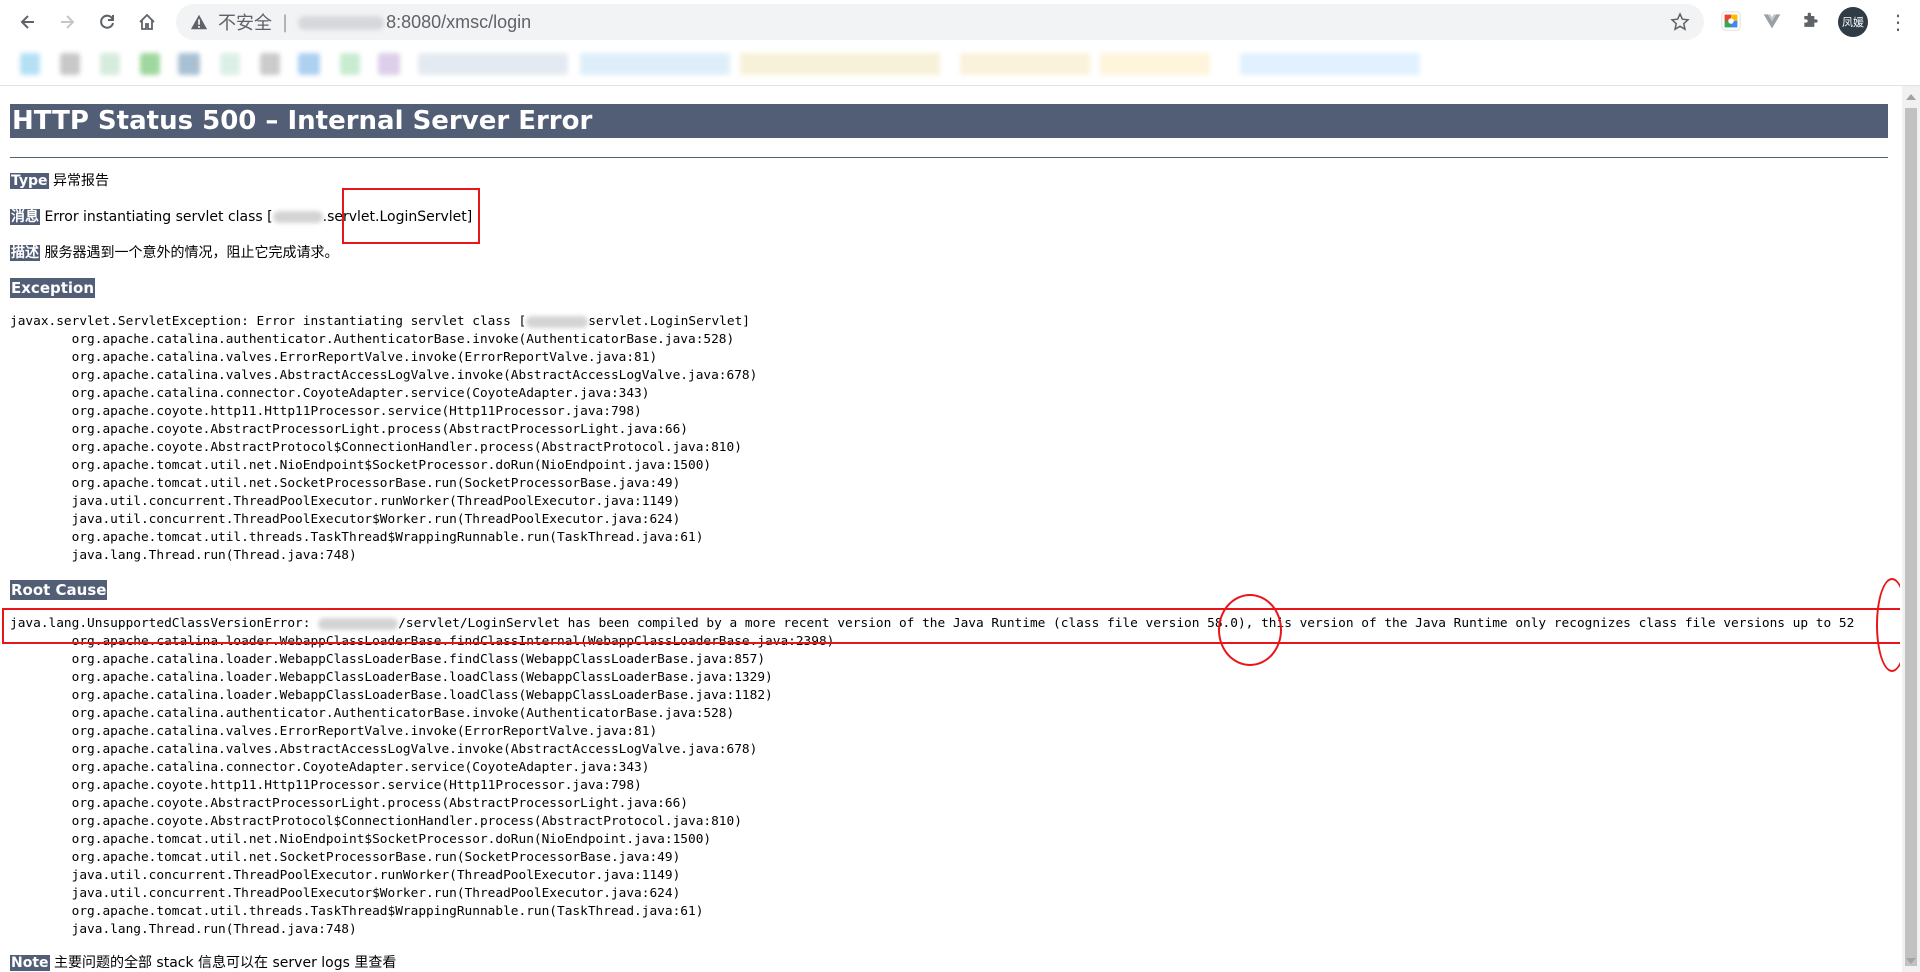  Describe the element at coordinates (940, 22) in the screenshot. I see `address-bar: 不安全 | 8:8080/xmsc/login` at that location.